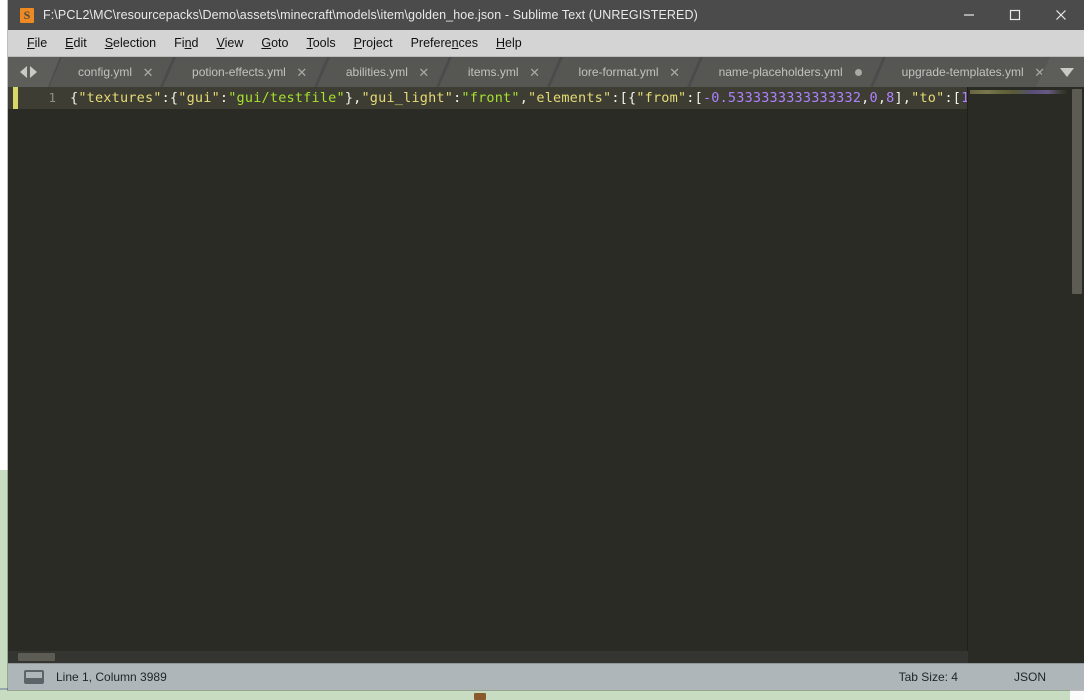  Describe the element at coordinates (488, 657) in the screenshot. I see `horizontal-scrollbar` at that location.